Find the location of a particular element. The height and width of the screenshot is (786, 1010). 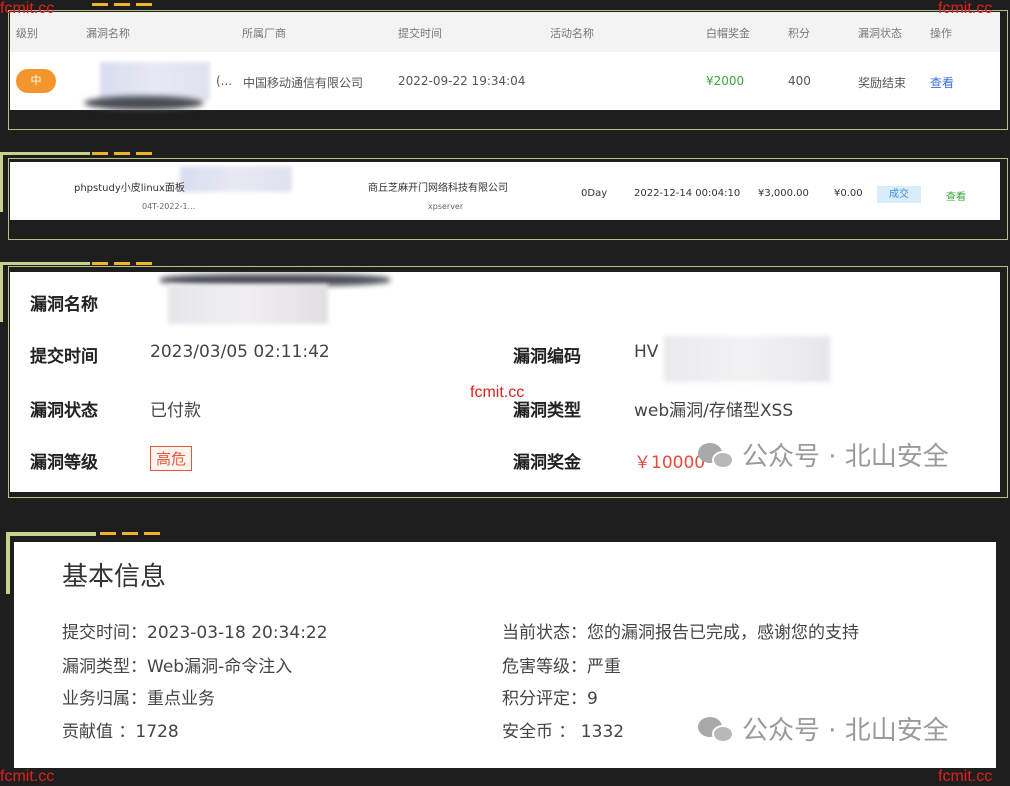

reward-label: 漏洞奖金 is located at coordinates (547, 463).